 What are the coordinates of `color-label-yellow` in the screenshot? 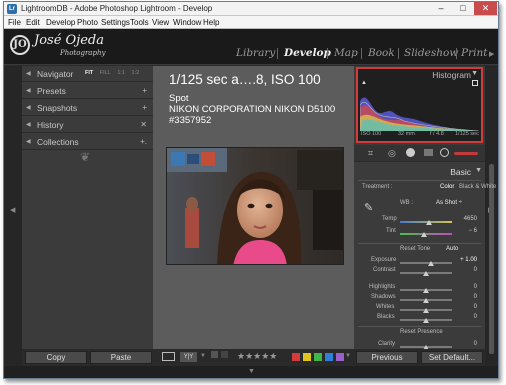 It's located at (307, 357).